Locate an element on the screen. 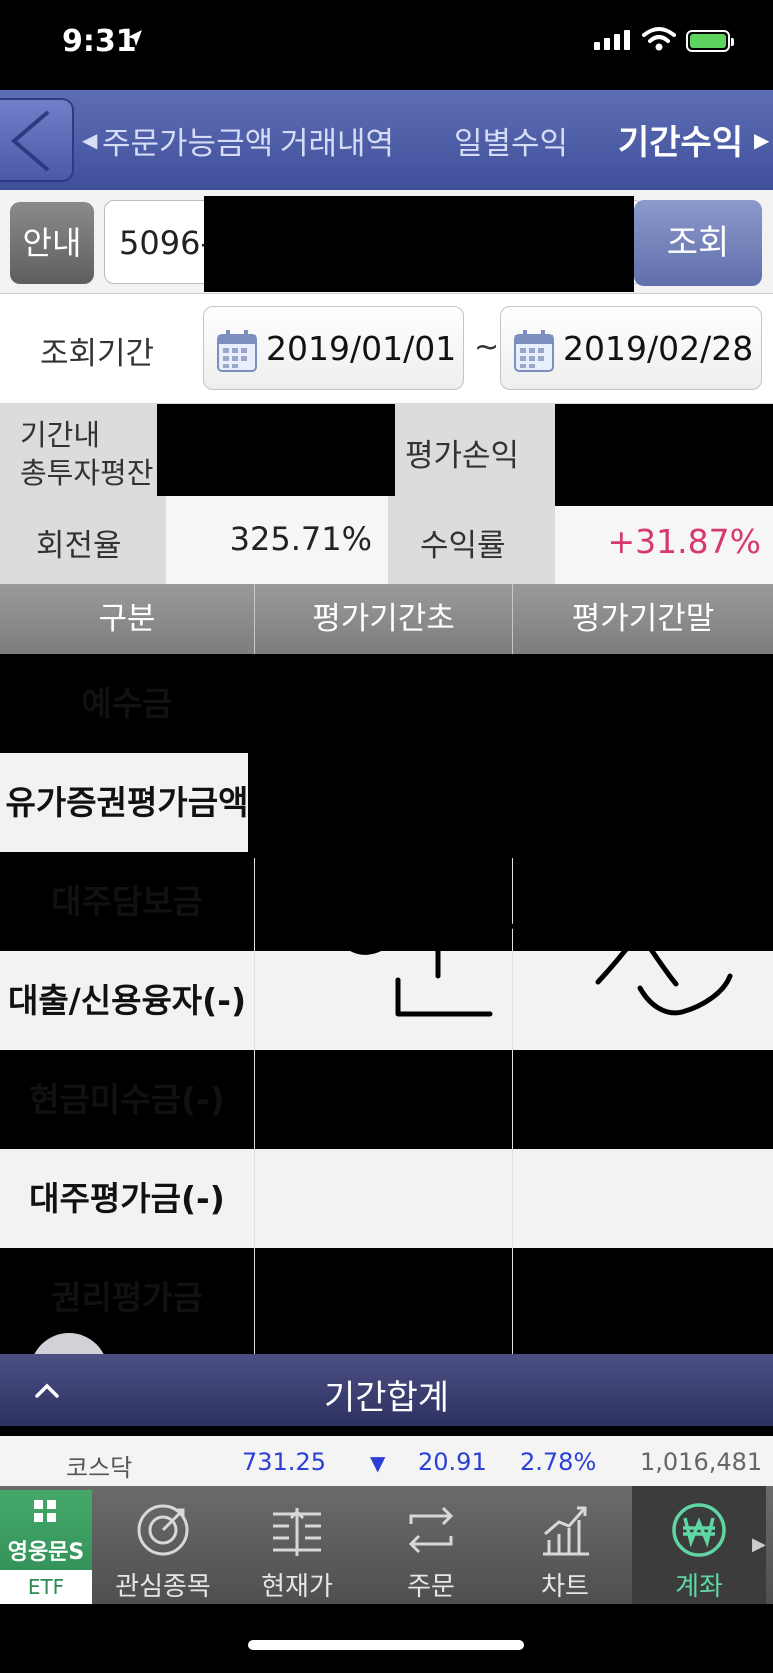 This screenshot has width=773, height=1673. pnl-label: 평가손익 is located at coordinates (475, 450).